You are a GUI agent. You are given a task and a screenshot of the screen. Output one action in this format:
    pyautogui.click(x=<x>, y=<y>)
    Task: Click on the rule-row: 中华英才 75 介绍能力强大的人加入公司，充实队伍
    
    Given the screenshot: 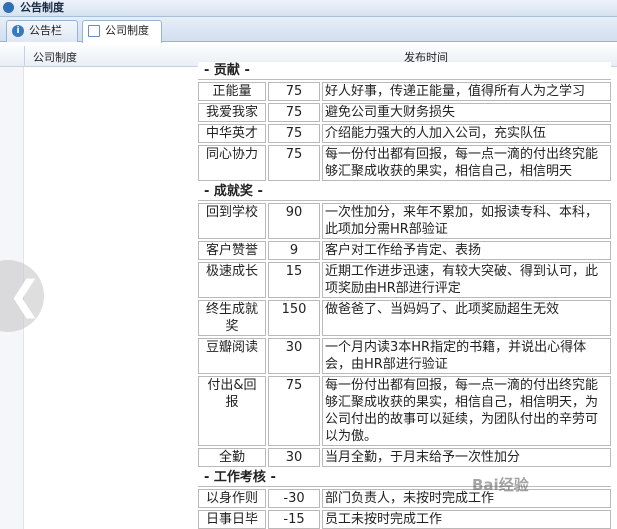 What is the action you would take?
    pyautogui.click(x=404, y=133)
    